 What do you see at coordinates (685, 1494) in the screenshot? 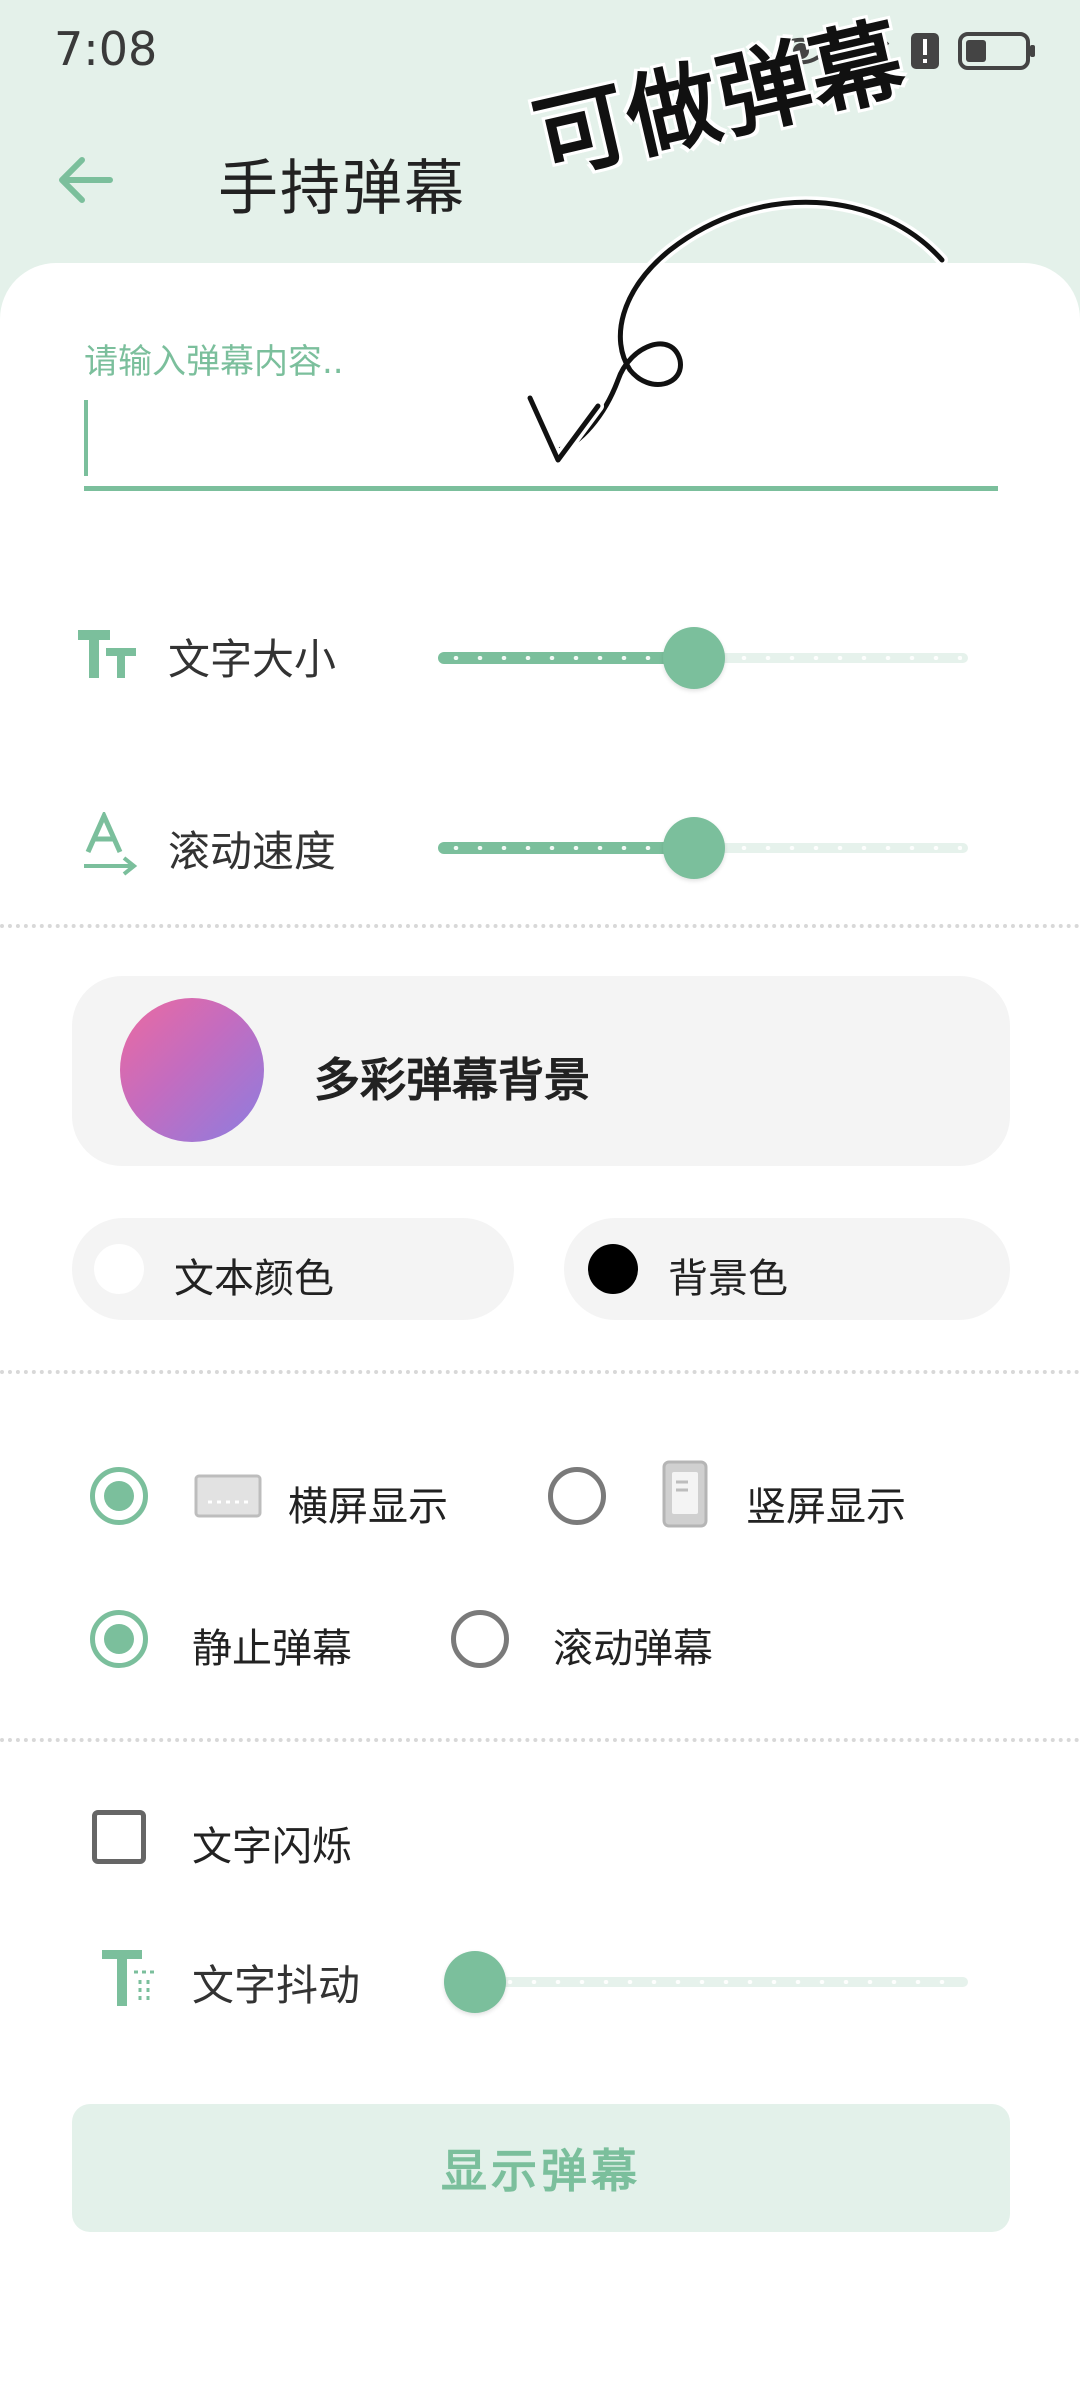
I see `portrait-icon` at bounding box center [685, 1494].